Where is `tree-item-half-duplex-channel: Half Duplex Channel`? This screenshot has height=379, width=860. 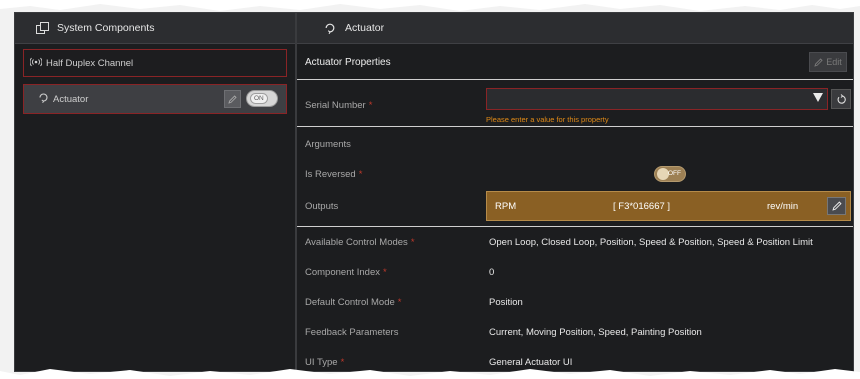 tree-item-half-duplex-channel: Half Duplex Channel is located at coordinates (155, 63).